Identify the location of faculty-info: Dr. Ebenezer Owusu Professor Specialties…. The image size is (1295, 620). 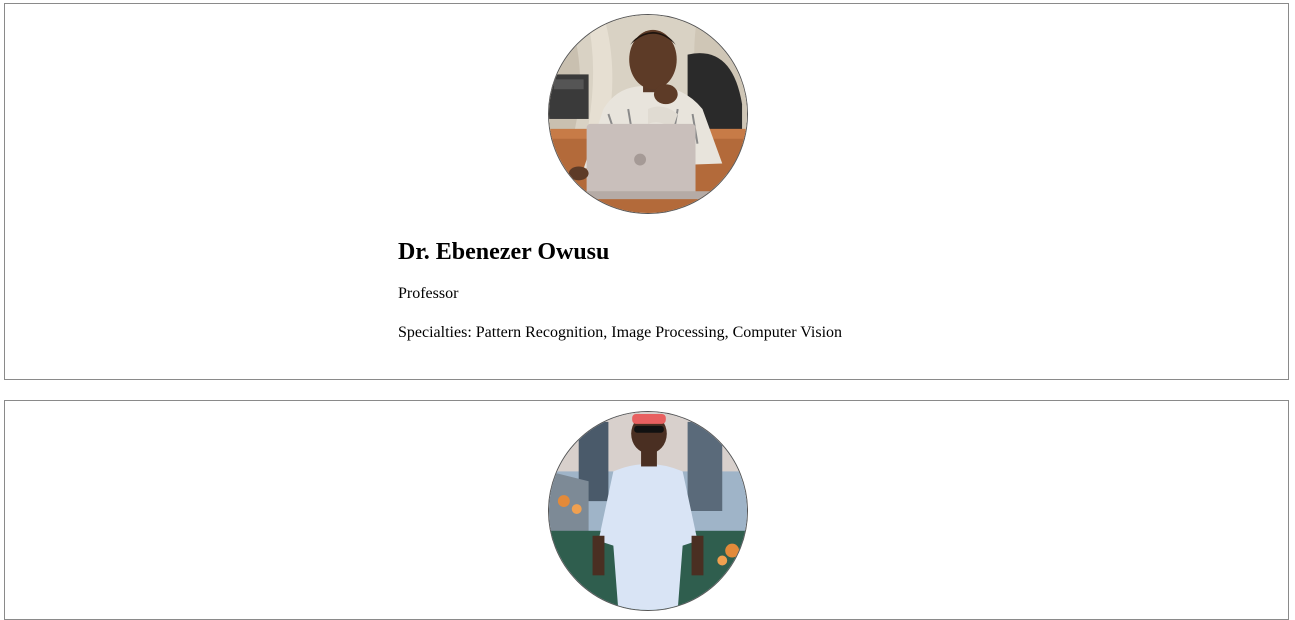
(748, 290).